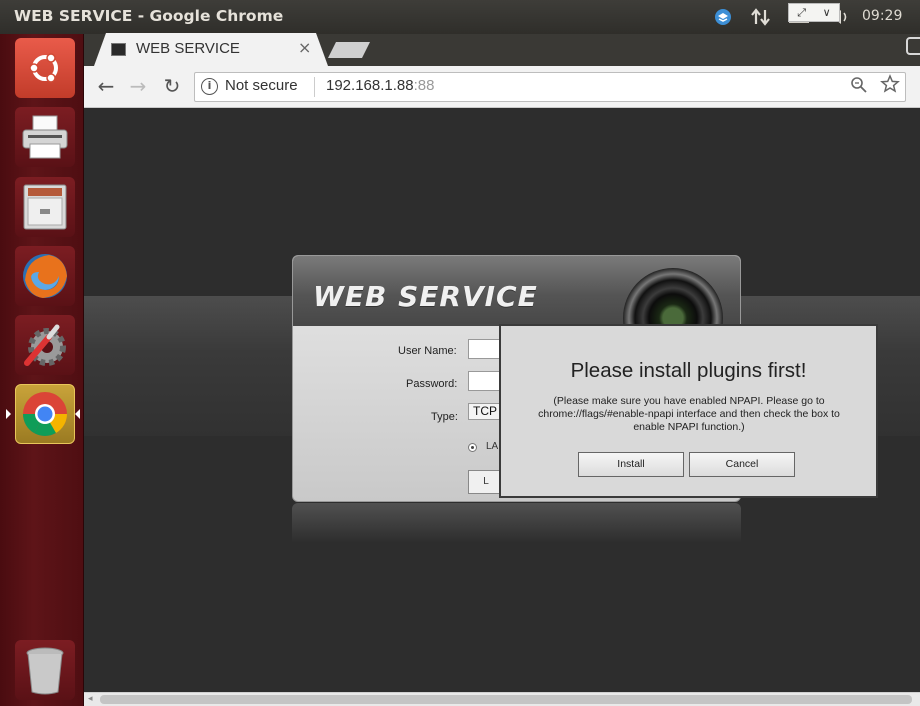  I want to click on top-panel: WEB SERVICE - Google Chrome 09:29 ⤢ ∨, so click(460, 17).